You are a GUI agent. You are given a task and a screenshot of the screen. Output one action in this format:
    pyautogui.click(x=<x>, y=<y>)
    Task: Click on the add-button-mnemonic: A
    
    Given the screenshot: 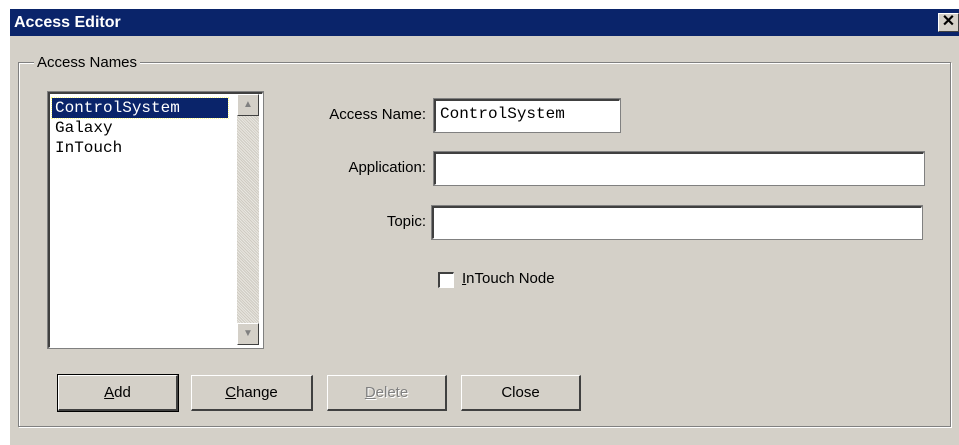 What is the action you would take?
    pyautogui.click(x=109, y=392)
    